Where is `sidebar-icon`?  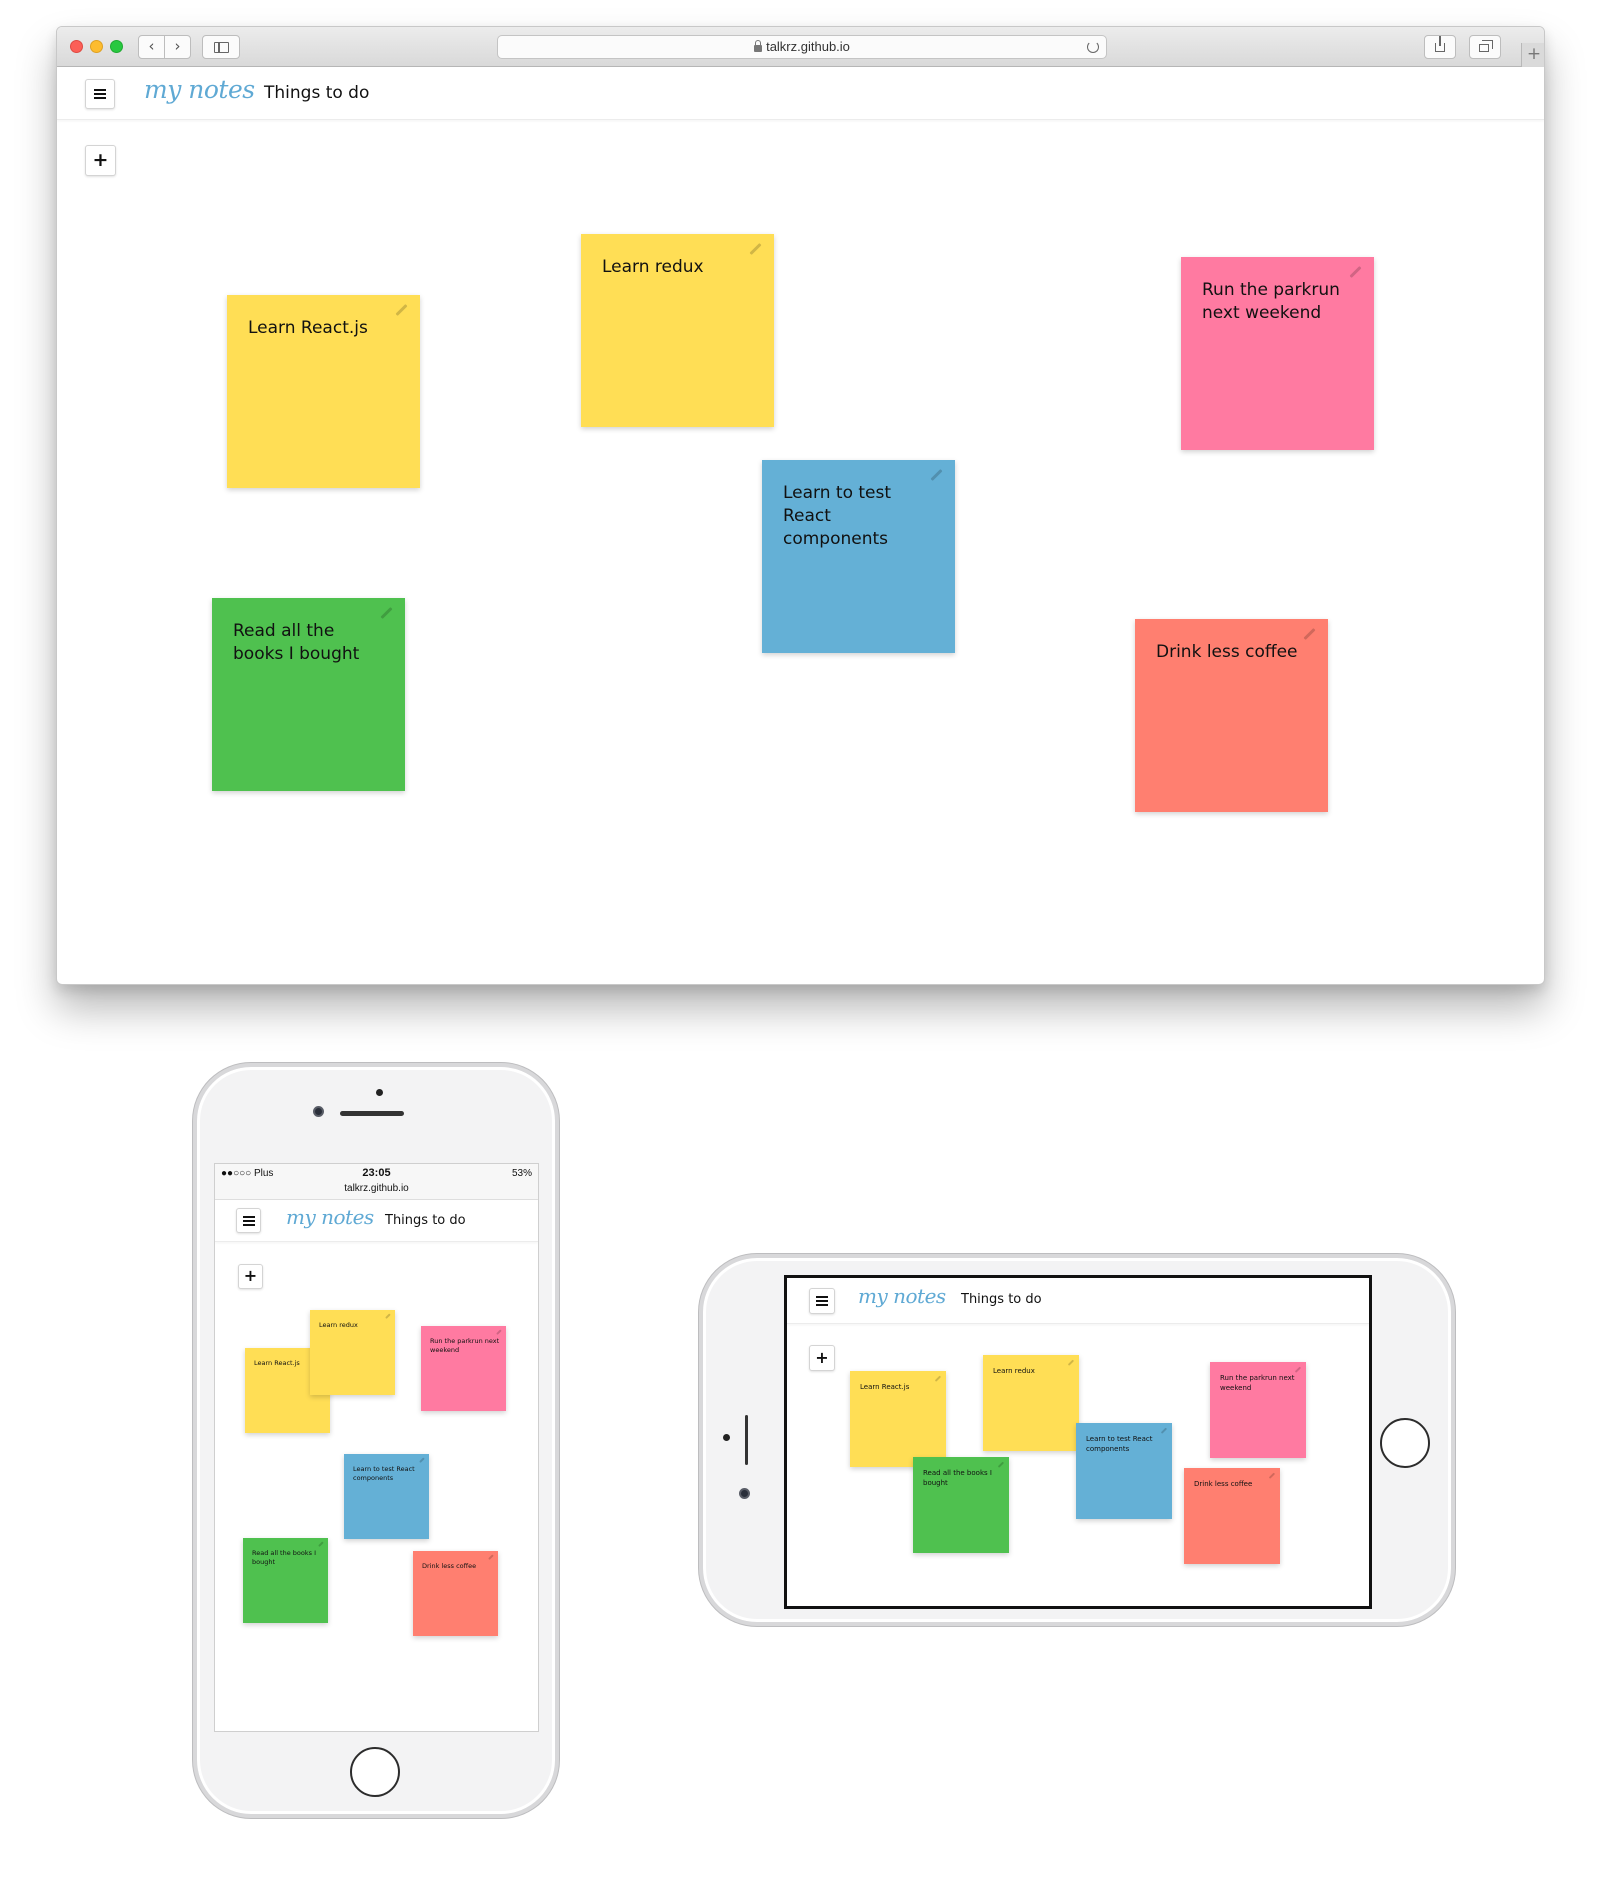 sidebar-icon is located at coordinates (221, 47).